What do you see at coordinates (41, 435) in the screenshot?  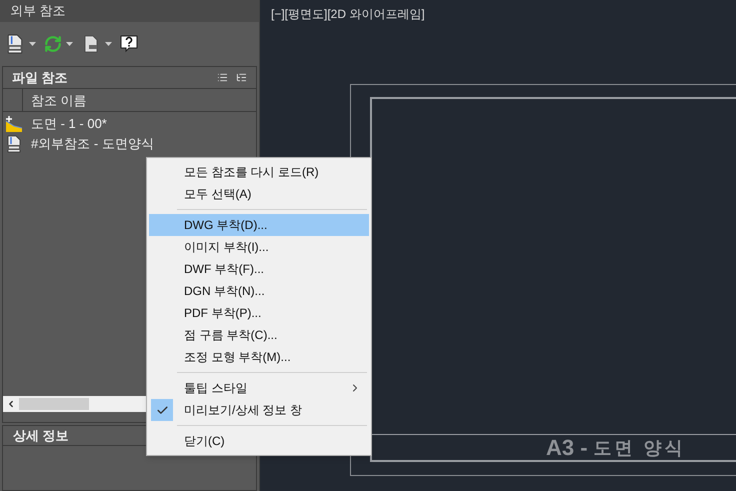 I see `section-title: 상세 정보` at bounding box center [41, 435].